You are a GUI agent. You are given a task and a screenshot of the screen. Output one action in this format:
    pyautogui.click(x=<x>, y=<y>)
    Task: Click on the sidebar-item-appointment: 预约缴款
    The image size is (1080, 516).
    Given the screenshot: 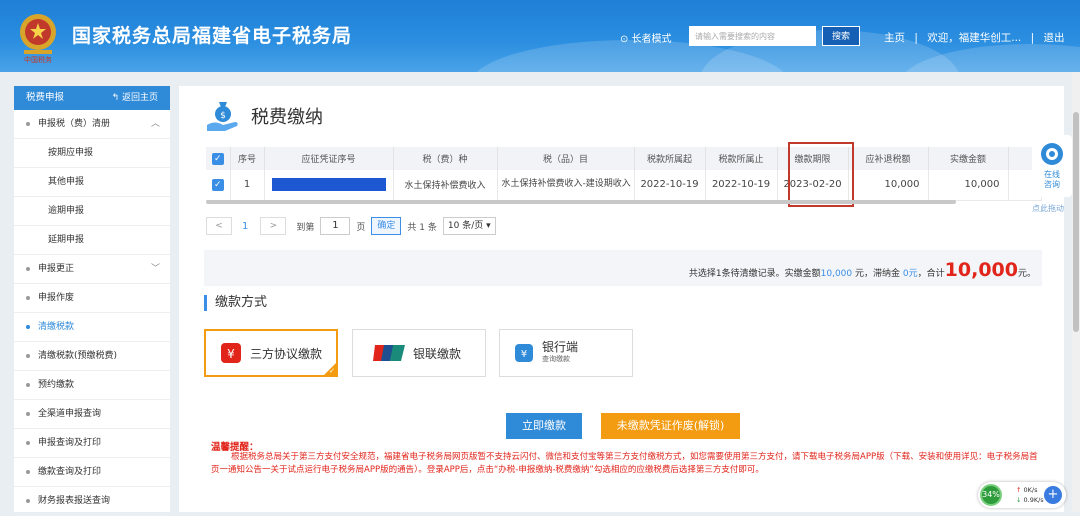 What is the action you would take?
    pyautogui.click(x=92, y=385)
    